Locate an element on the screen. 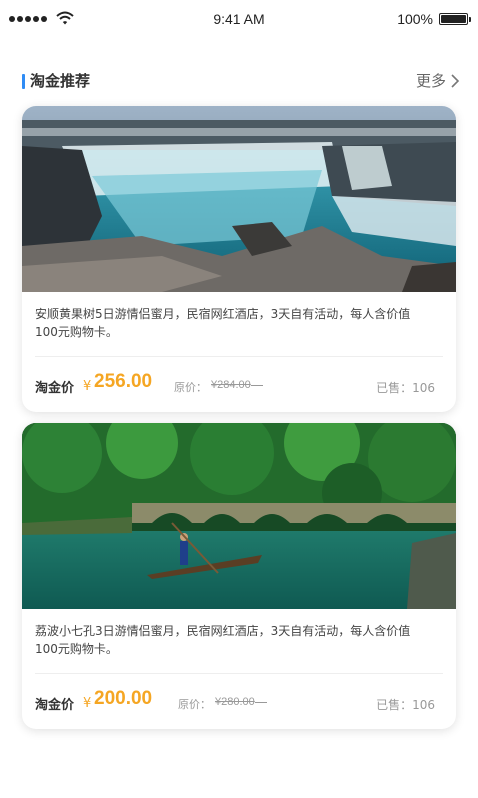 This screenshot has width=478, height=798. original-price: ¥284.00 is located at coordinates (237, 385).